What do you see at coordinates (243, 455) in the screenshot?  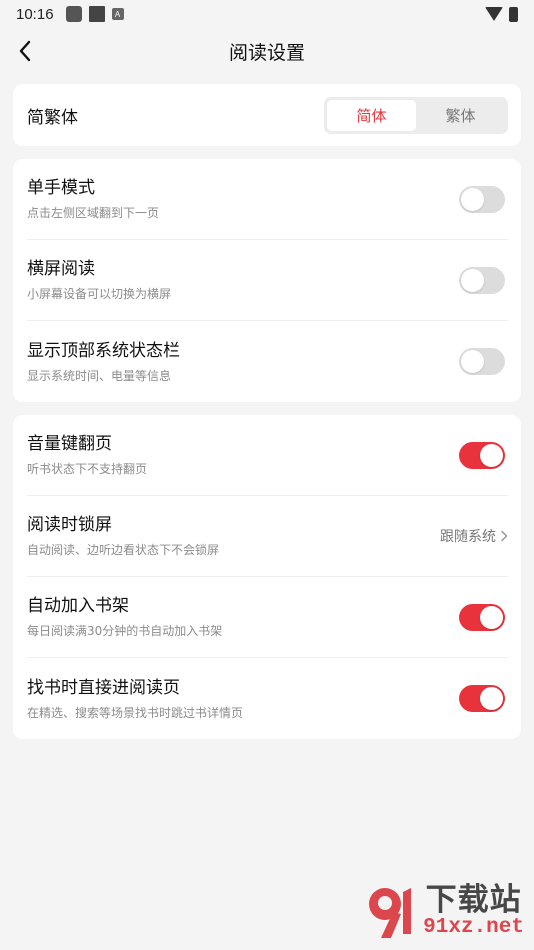 I see `setting-texts: 音量键翻页 听书状态下不支持翻页` at bounding box center [243, 455].